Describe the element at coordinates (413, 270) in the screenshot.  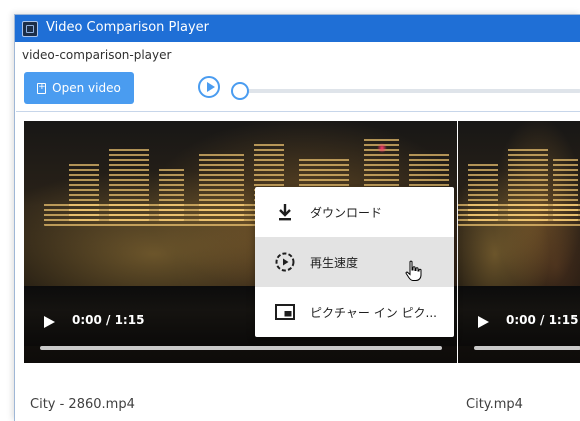
I see `hand-cursor-icon` at that location.